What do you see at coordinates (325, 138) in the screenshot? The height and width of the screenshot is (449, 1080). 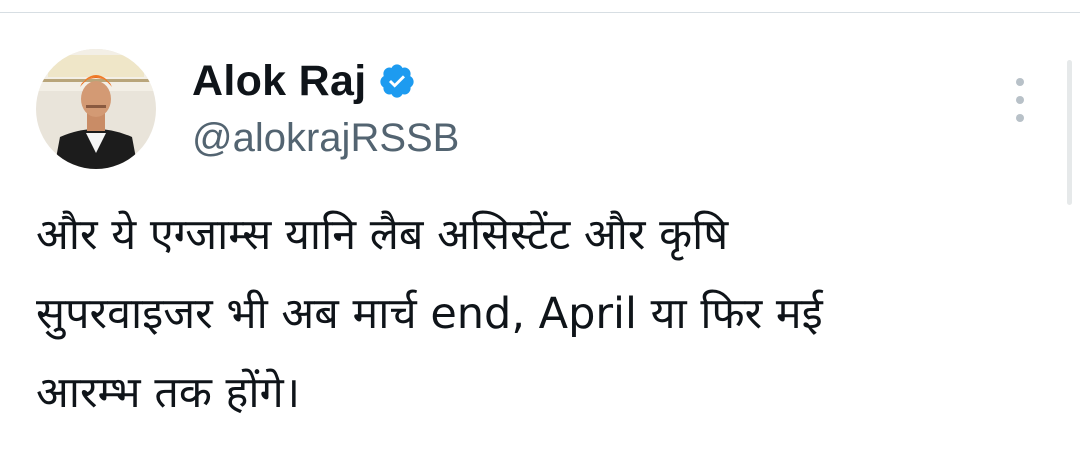 I see `author-handle: @alokrajRSSB` at bounding box center [325, 138].